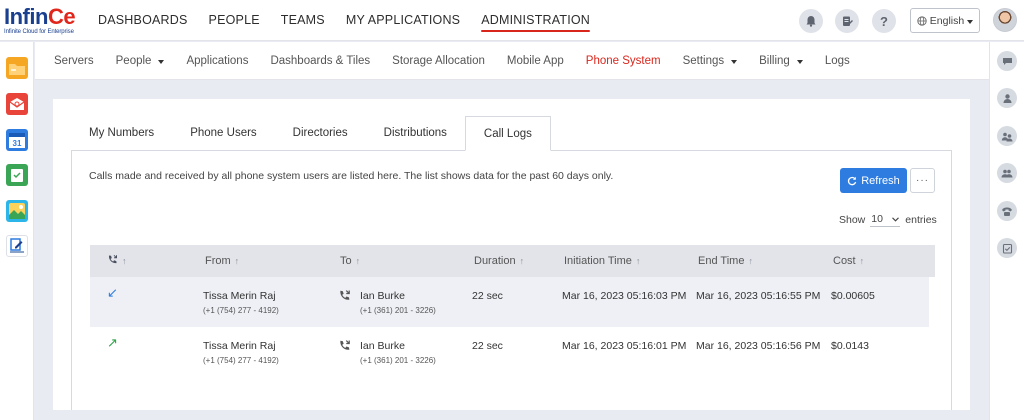  Describe the element at coordinates (17, 175) in the screenshot. I see `tasks-icon` at that location.